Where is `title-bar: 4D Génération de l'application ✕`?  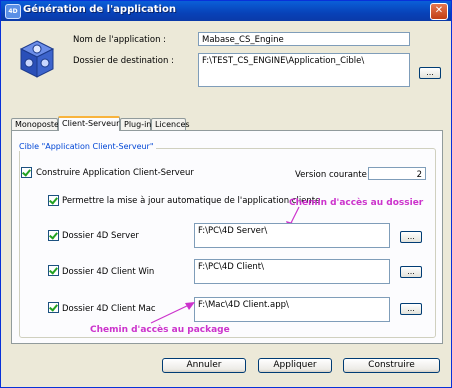
title-bar: 4D Génération de l'application ✕ is located at coordinates (226, 11).